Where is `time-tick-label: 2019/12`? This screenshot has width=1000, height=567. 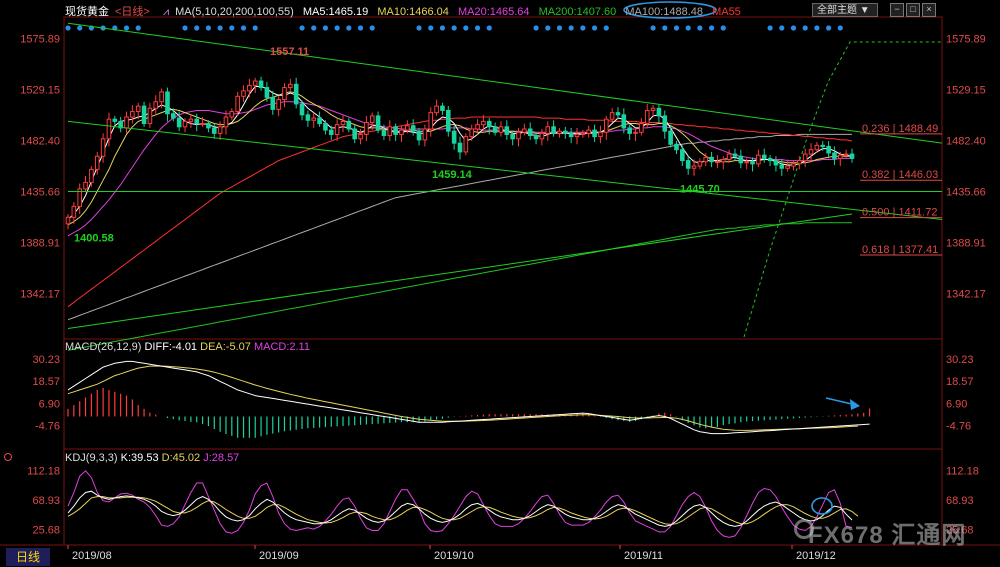
time-tick-label: 2019/12 is located at coordinates (816, 556).